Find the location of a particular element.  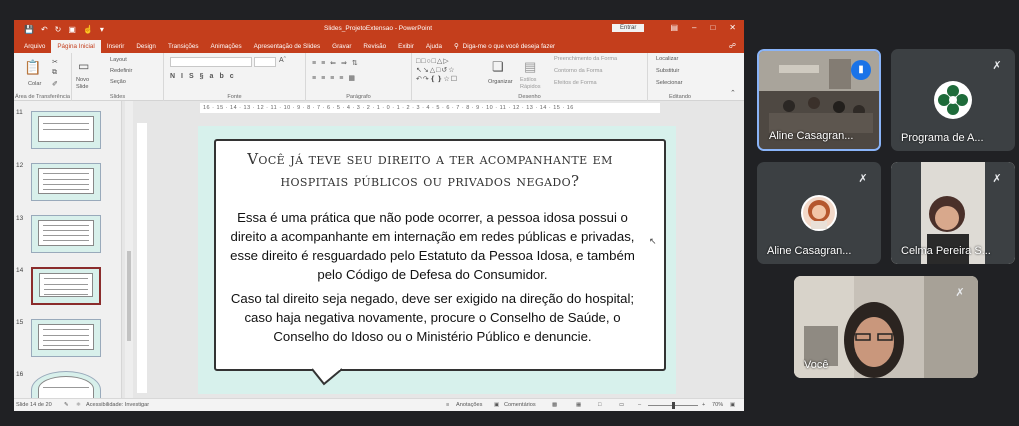

customize-chevron-icon: ▾ is located at coordinates (102, 29).